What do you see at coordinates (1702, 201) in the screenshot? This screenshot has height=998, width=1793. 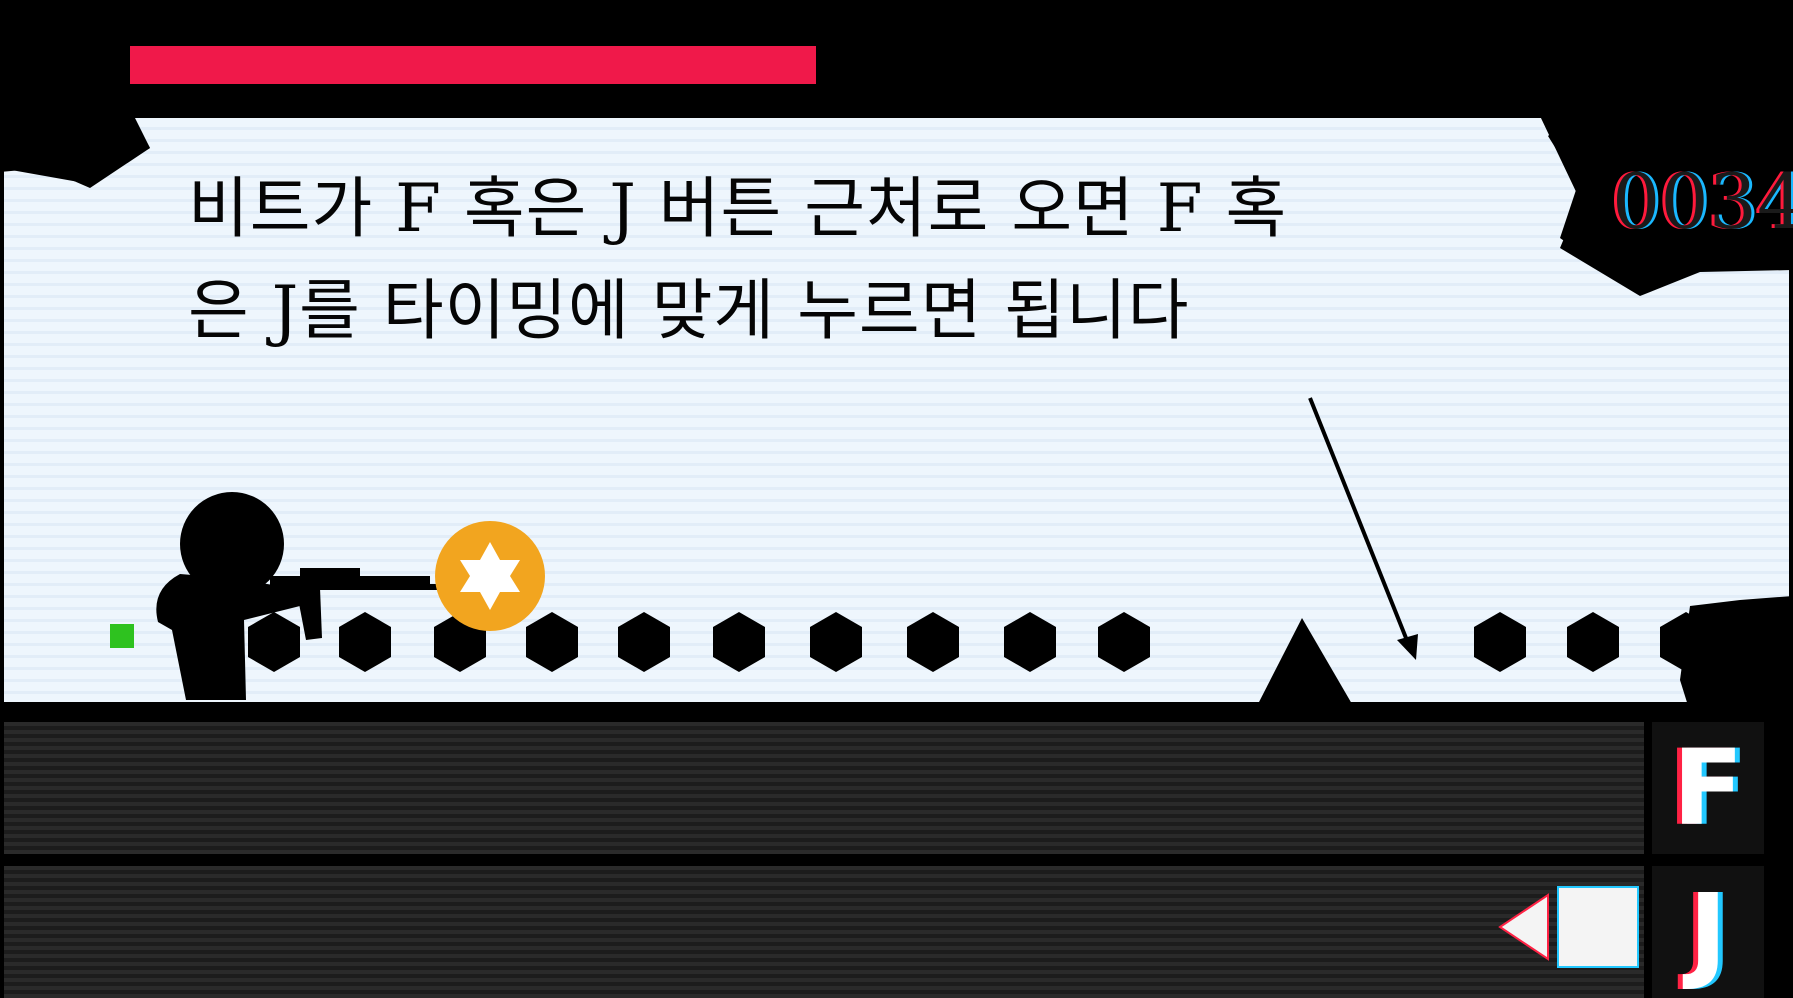 I see `score-counter: 0034` at bounding box center [1702, 201].